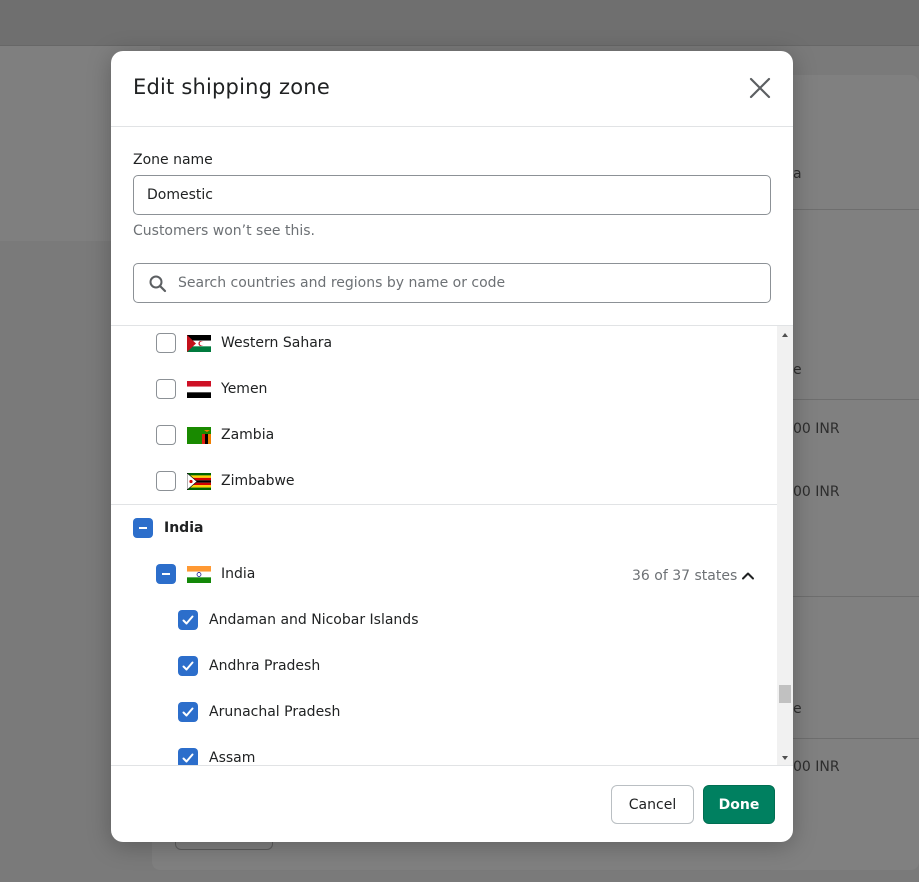 The width and height of the screenshot is (919, 882). Describe the element at coordinates (199, 574) in the screenshot. I see `india-flag-icon` at that location.